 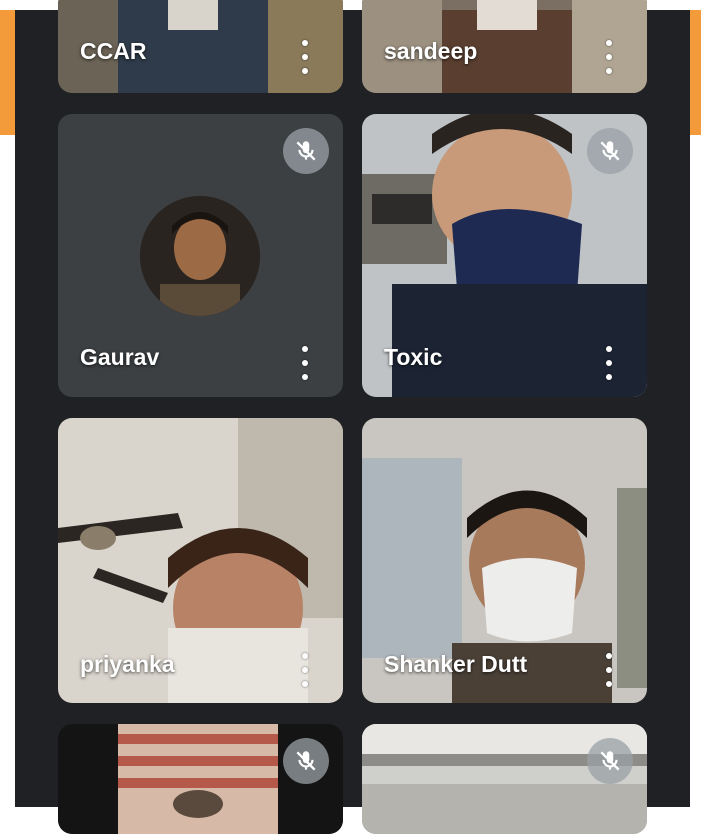 I want to click on participant-name: Shanker Dutt, so click(x=456, y=664).